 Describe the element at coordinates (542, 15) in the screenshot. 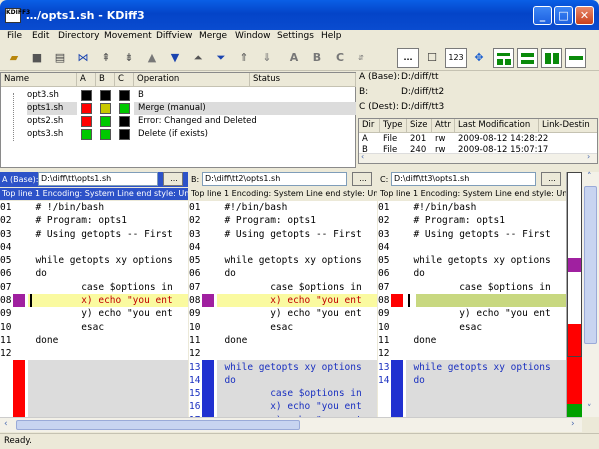

I see `minimize-button: _` at that location.